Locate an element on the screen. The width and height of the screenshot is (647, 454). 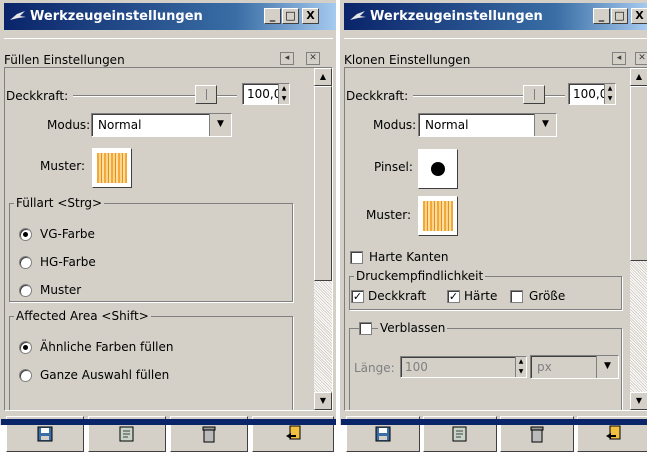
radio-fg-color is located at coordinates (25, 234).